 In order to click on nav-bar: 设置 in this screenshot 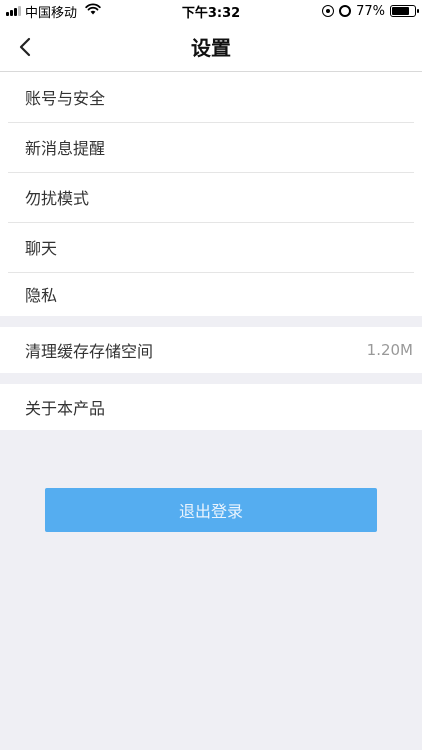, I will do `click(211, 47)`.